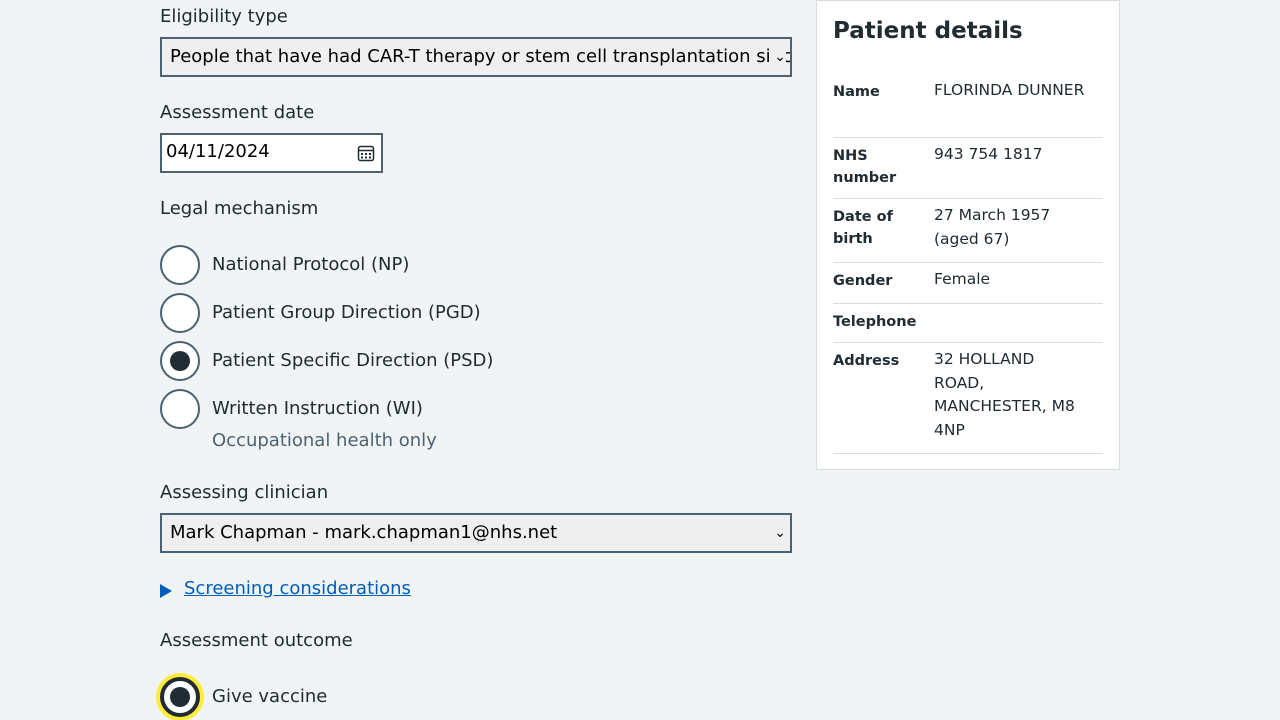 The height and width of the screenshot is (720, 1280). I want to click on radio-option-pgd: Patient Group Direction (PGD), so click(476, 313).